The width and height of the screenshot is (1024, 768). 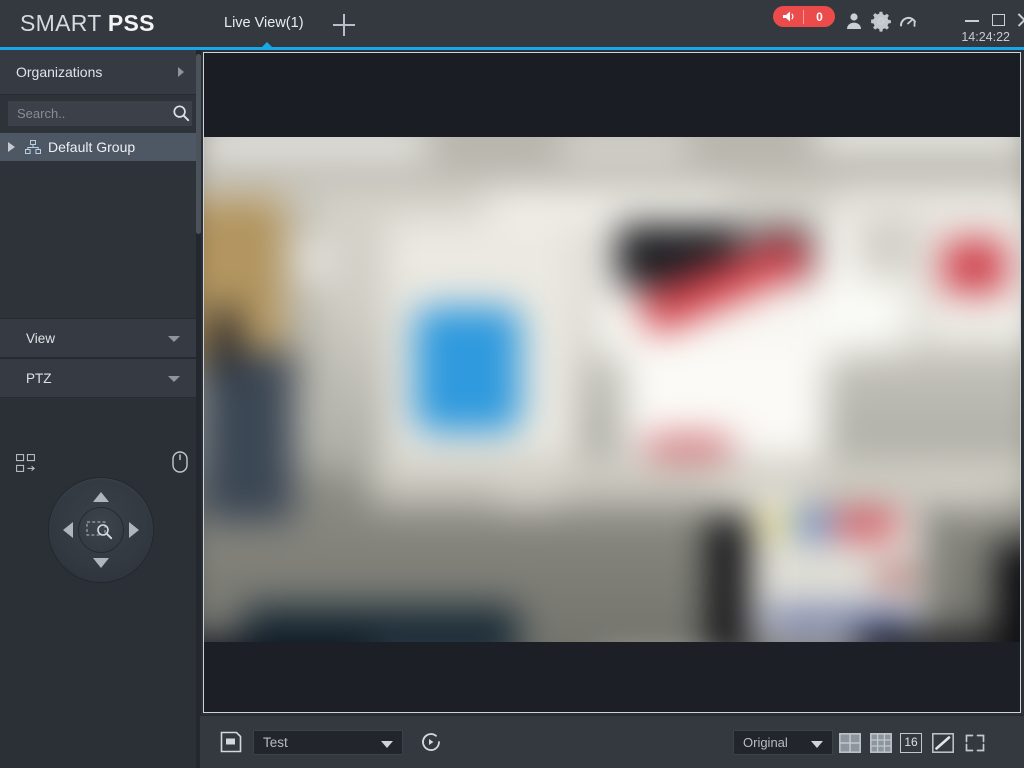 I want to click on video-letterbox-top, so click(x=612, y=95).